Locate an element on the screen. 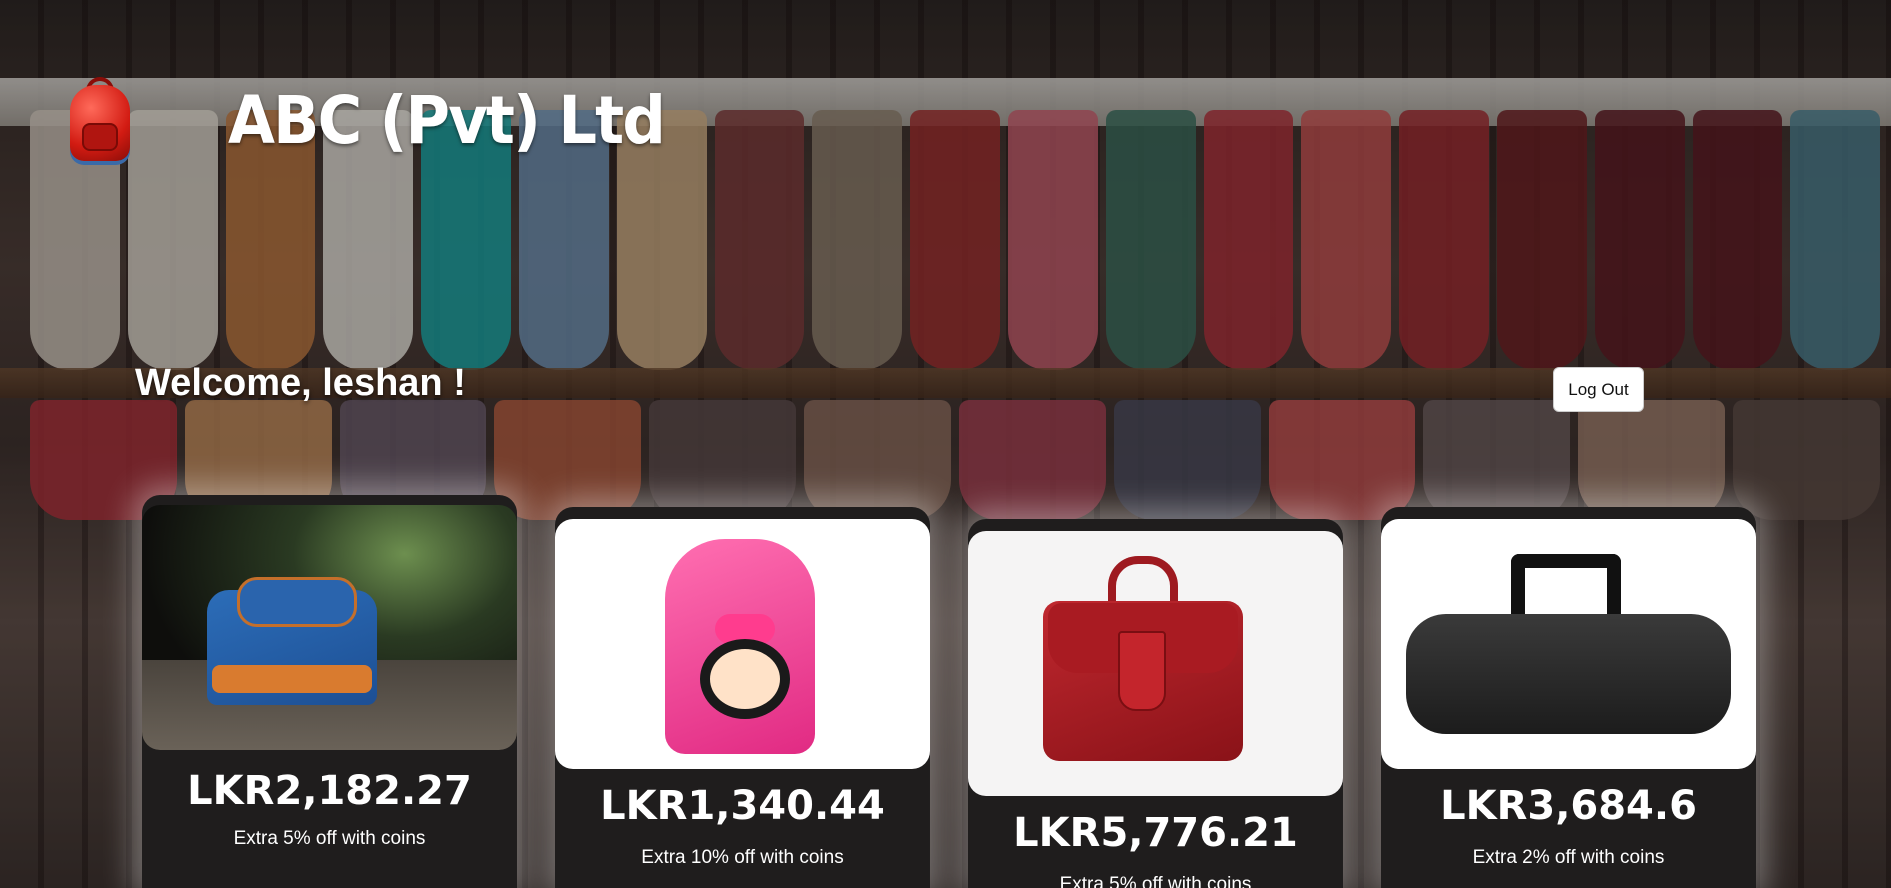 This screenshot has width=1891, height=888. product-card: LKR3,684.6 Extra 2% off with coins is located at coordinates (1568, 697).